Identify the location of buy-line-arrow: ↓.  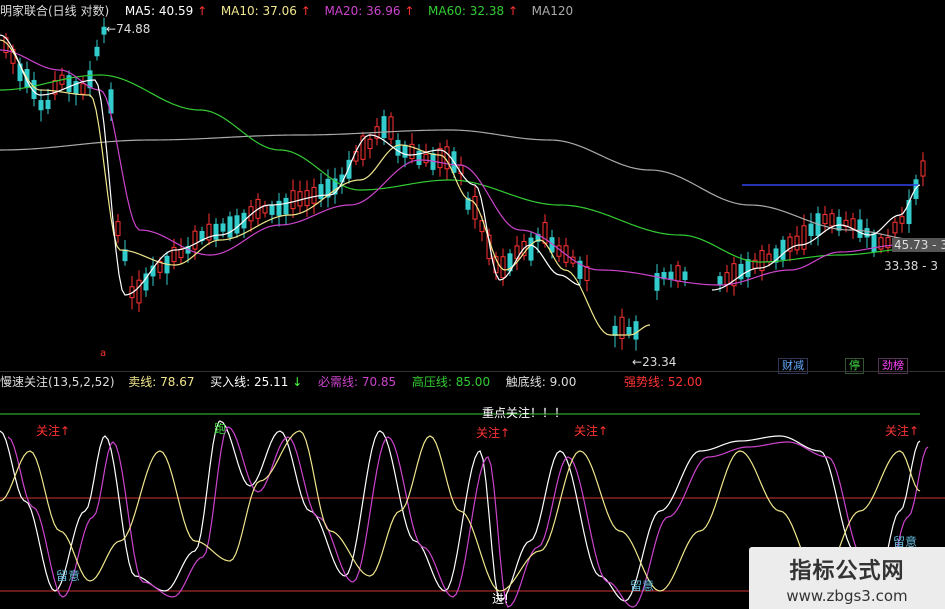
(297, 382).